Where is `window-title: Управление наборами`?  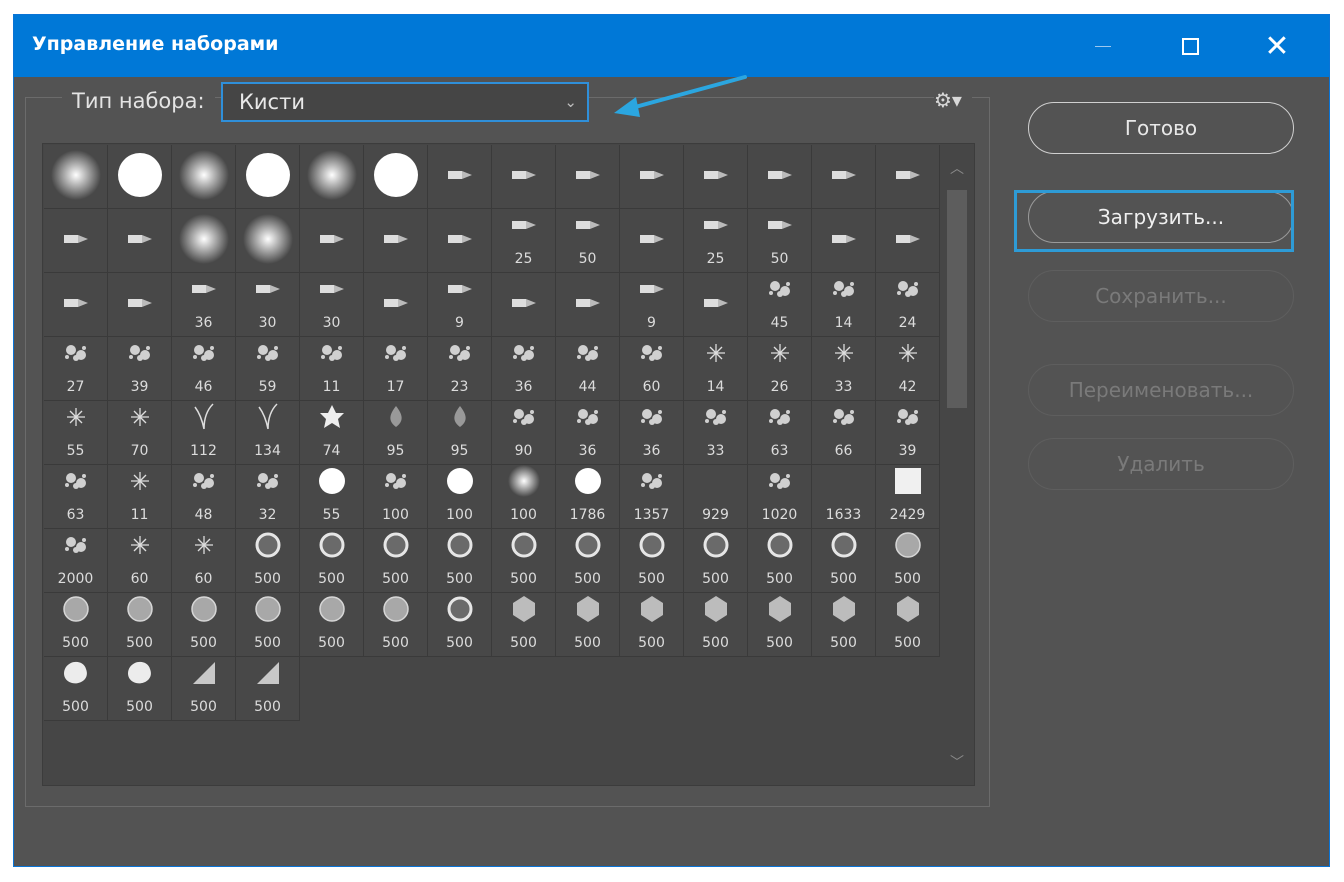 window-title: Управление наборами is located at coordinates (155, 44).